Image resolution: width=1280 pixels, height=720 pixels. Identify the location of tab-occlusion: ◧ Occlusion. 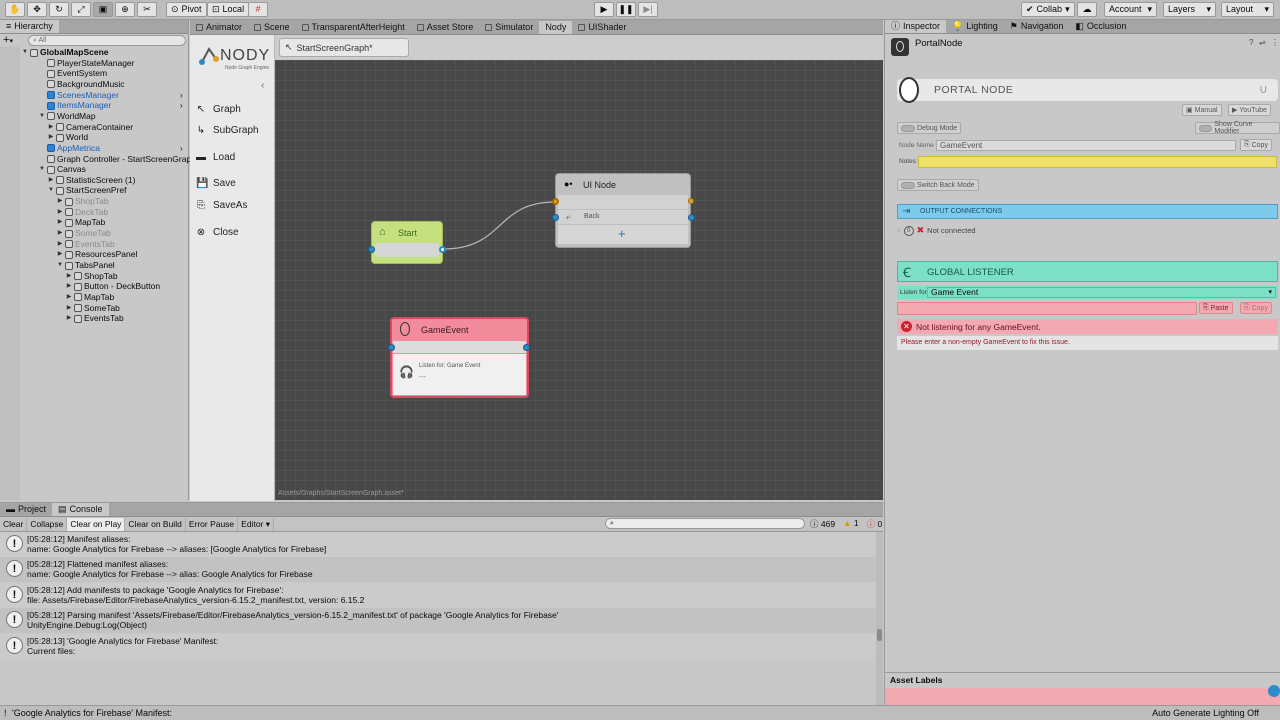
(1100, 26).